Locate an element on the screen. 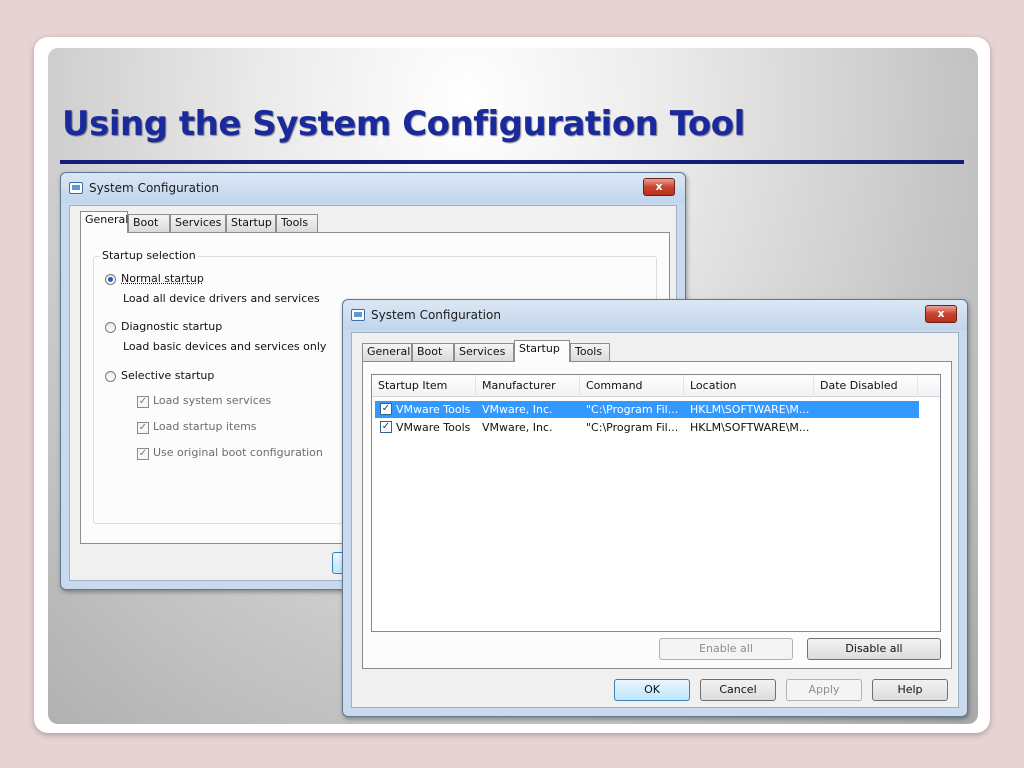 The height and width of the screenshot is (768, 1024). selective-startup-radio is located at coordinates (110, 376).